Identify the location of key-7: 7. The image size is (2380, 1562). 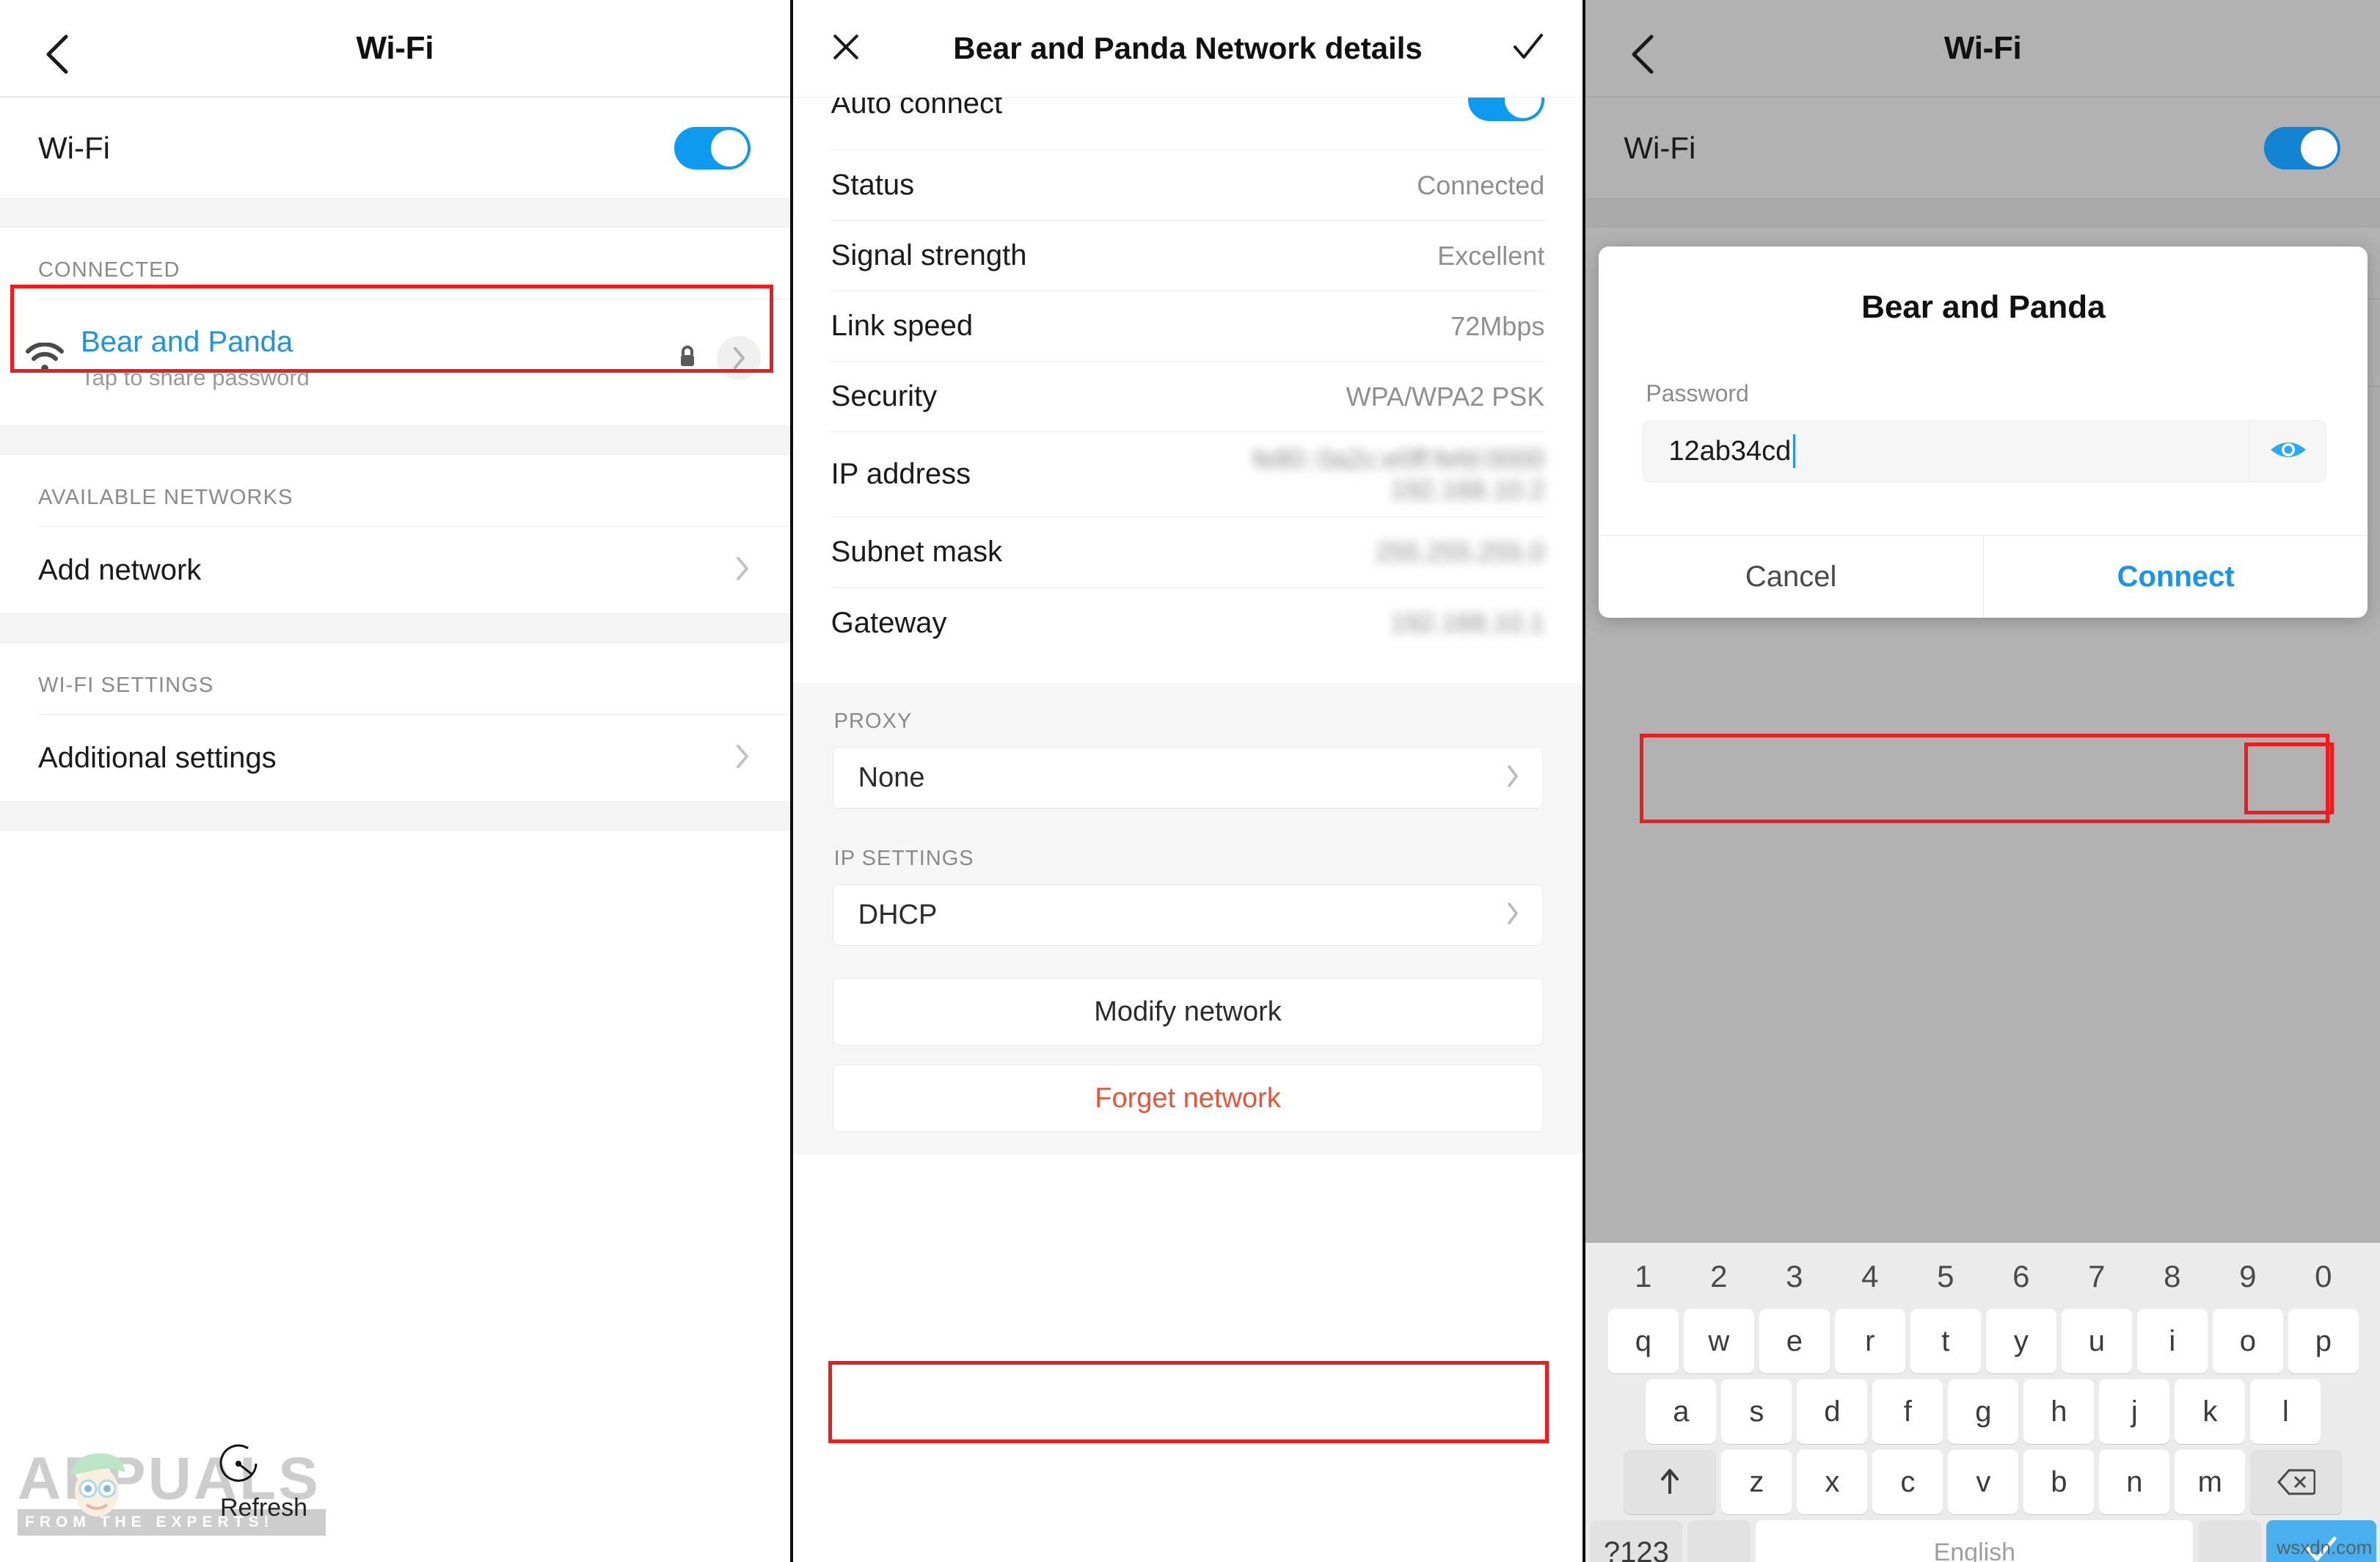
(2097, 1276).